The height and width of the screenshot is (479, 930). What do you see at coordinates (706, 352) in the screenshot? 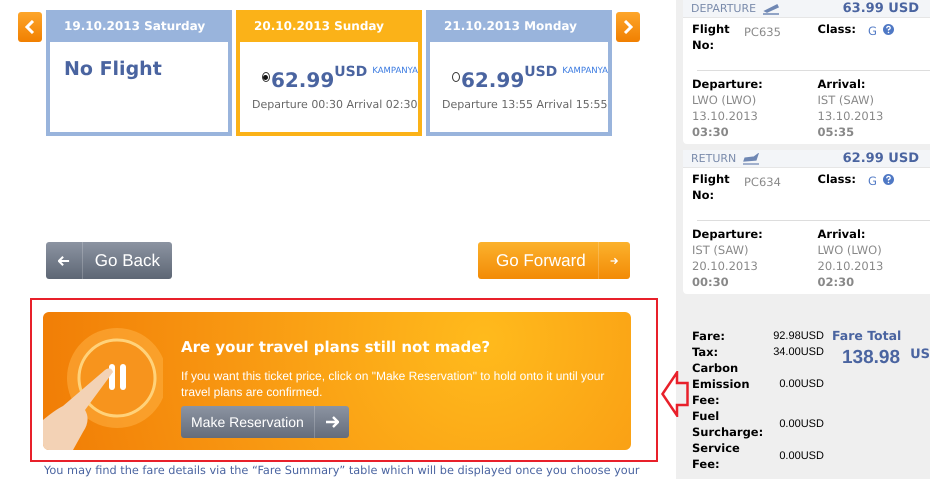
I see `fare-item-label: Tax:` at bounding box center [706, 352].